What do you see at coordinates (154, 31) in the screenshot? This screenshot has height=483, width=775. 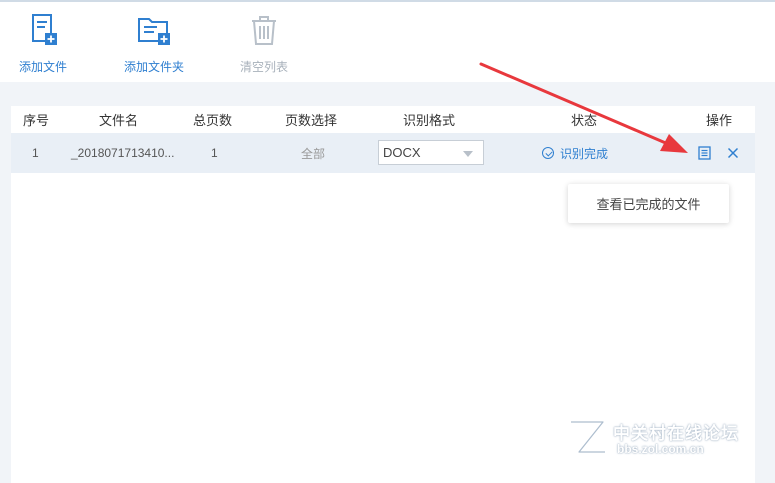 I see `add-folder-icon` at bounding box center [154, 31].